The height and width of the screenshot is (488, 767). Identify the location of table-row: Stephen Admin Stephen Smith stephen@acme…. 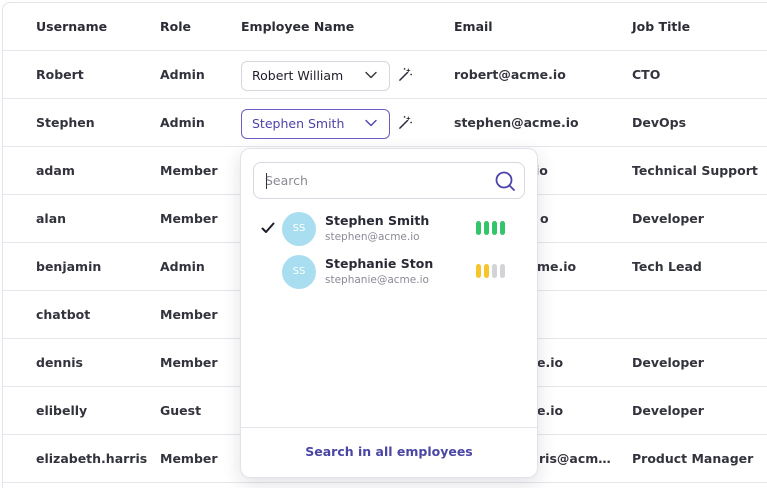
(385, 123).